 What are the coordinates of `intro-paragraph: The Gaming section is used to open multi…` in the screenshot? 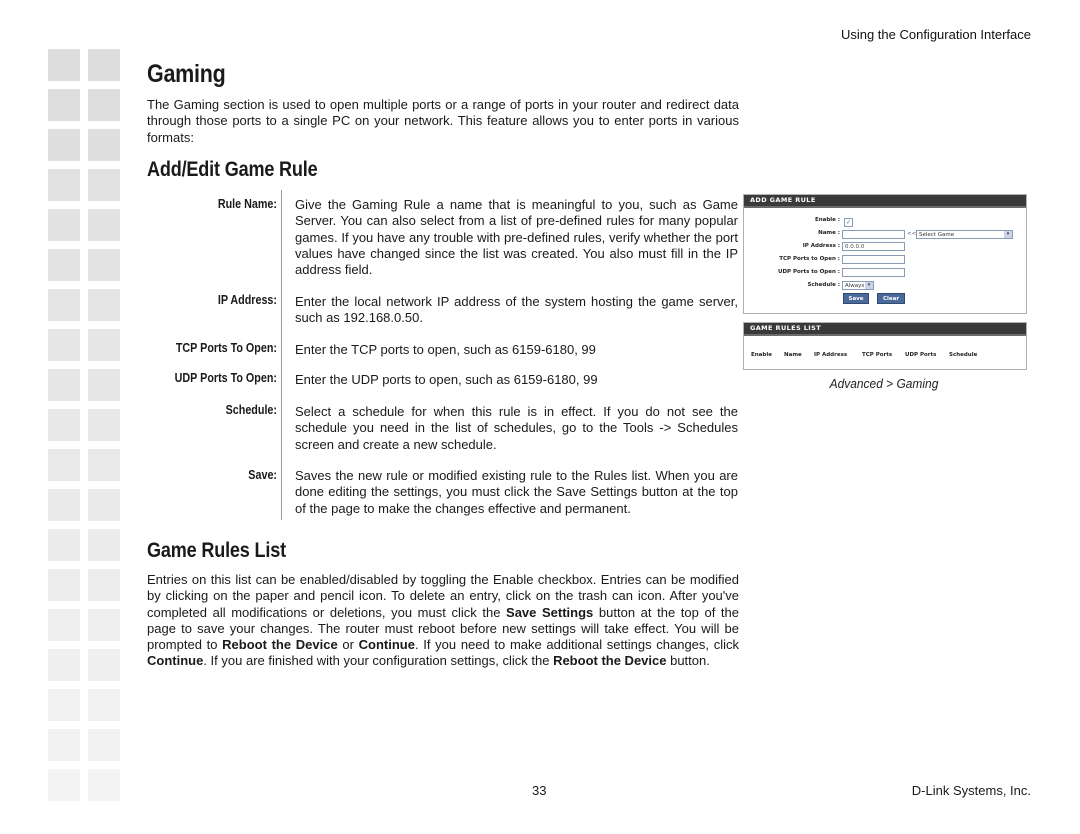 It's located at (443, 121).